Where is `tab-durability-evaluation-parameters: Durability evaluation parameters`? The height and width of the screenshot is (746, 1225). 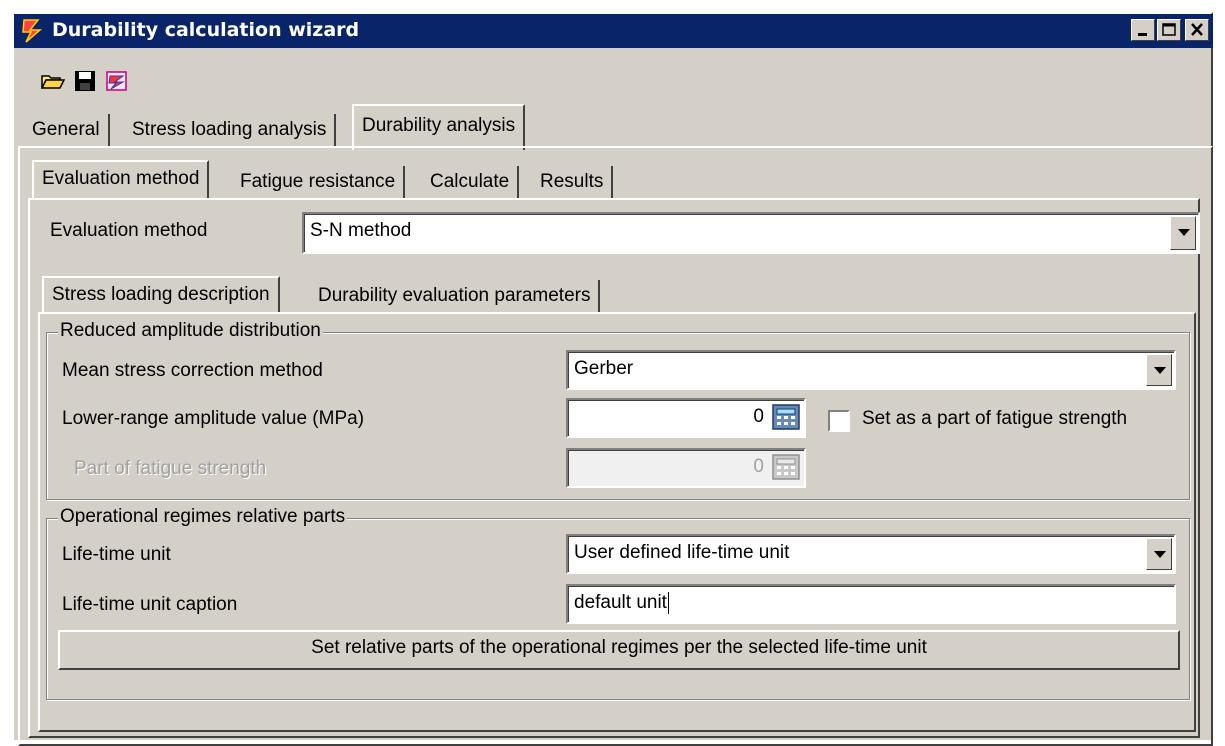 tab-durability-evaluation-parameters: Durability evaluation parameters is located at coordinates (455, 297).